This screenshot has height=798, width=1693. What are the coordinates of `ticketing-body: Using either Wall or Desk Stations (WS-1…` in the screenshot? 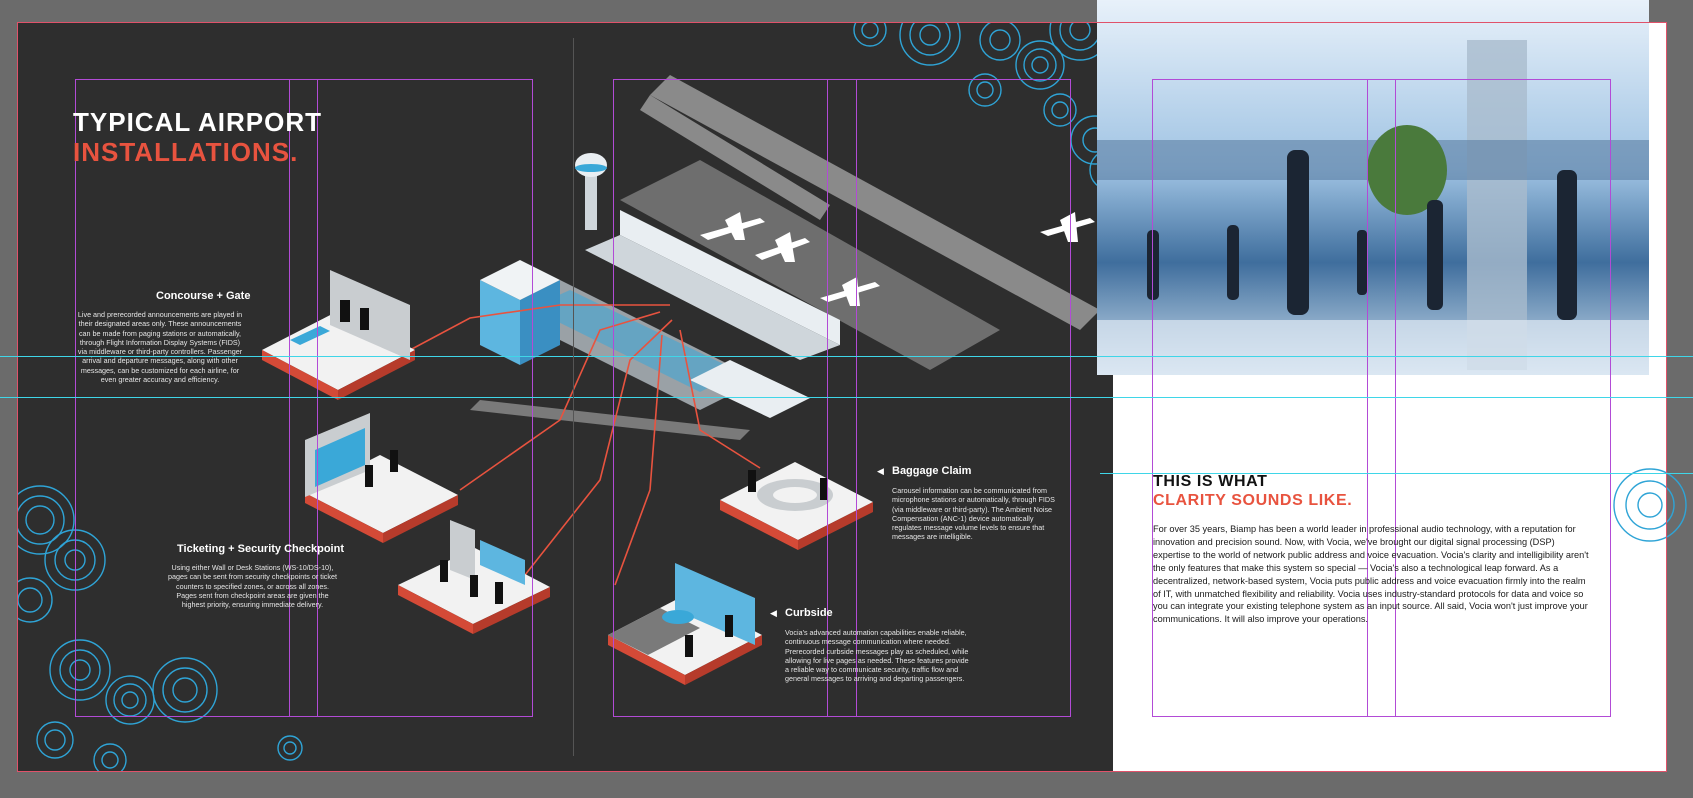 It's located at (252, 586).